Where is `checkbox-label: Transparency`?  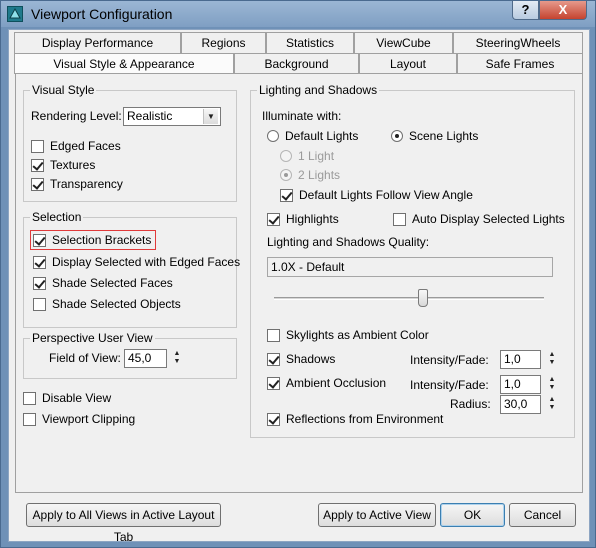
checkbox-label: Transparency is located at coordinates (86, 184).